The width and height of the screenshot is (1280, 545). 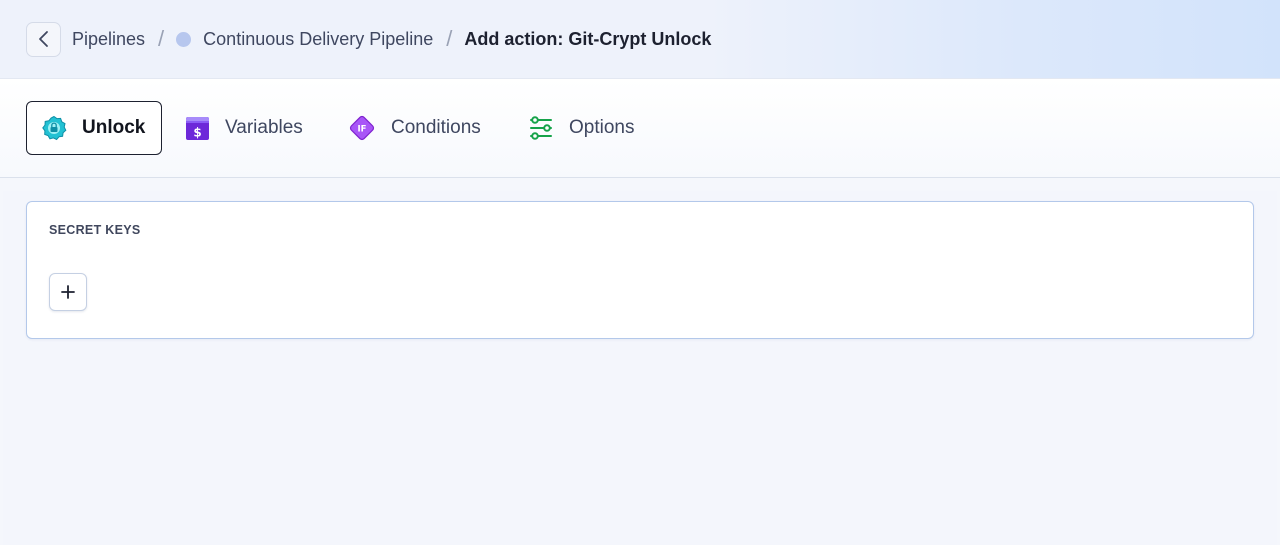 What do you see at coordinates (318, 39) in the screenshot?
I see `breadcrumb-pipeline: Continuous Delivery Pipeline` at bounding box center [318, 39].